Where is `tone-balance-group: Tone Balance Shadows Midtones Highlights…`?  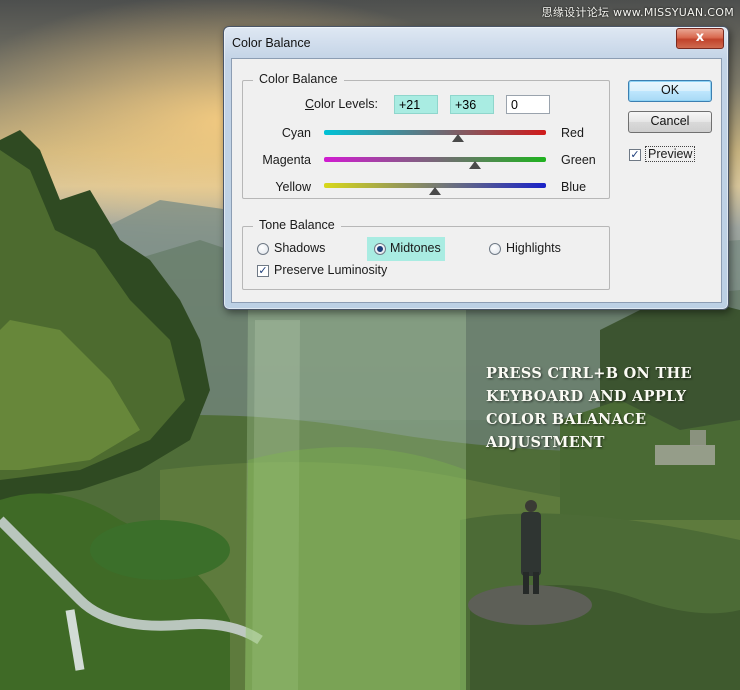
tone-balance-group: Tone Balance Shadows Midtones Highlights… is located at coordinates (426, 254).